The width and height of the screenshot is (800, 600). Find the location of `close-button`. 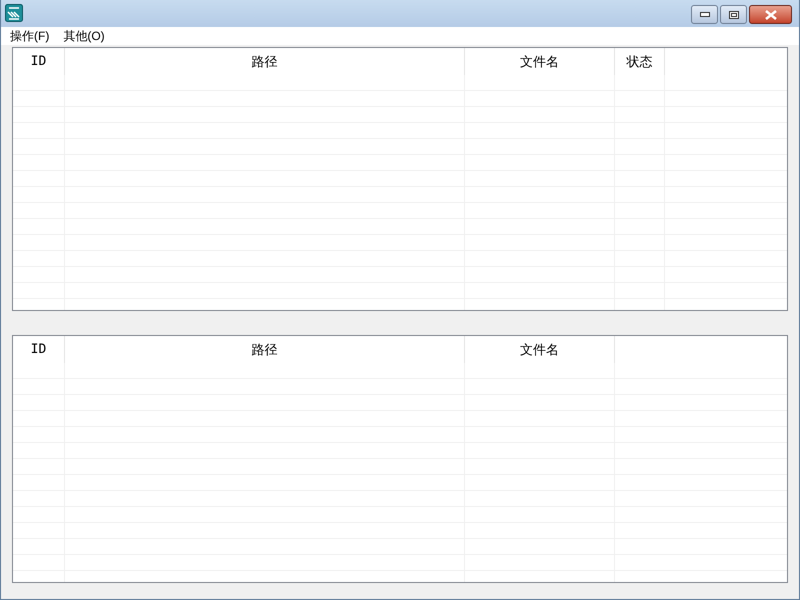

close-button is located at coordinates (770, 14).